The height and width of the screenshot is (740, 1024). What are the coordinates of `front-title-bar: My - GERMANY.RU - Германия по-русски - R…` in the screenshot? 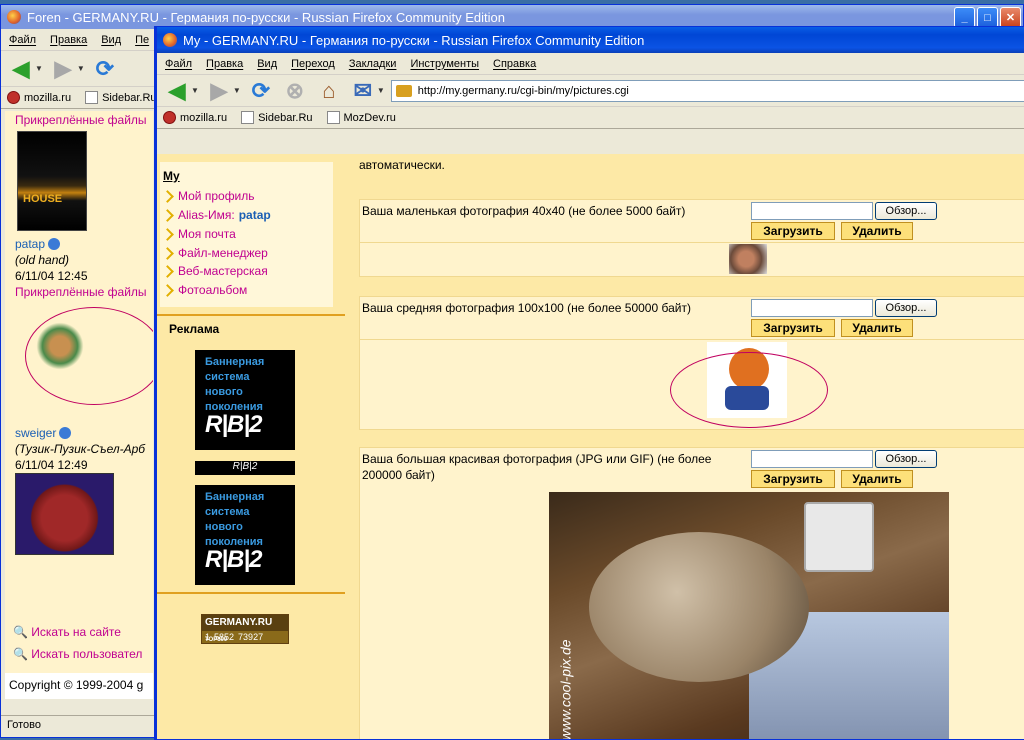 It's located at (590, 40).